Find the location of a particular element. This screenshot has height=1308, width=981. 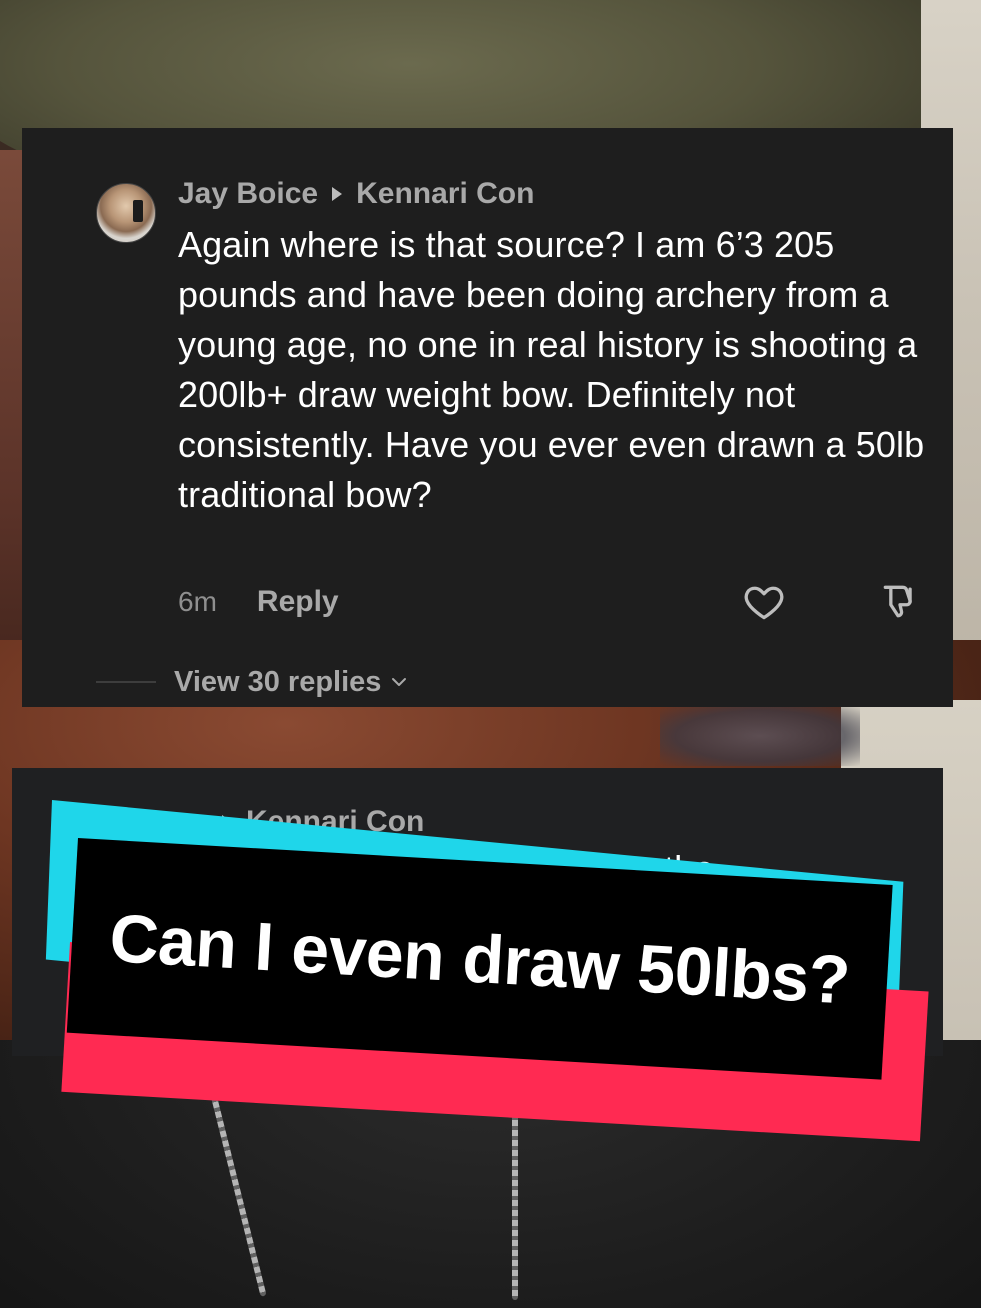

avatar is located at coordinates (126, 213).